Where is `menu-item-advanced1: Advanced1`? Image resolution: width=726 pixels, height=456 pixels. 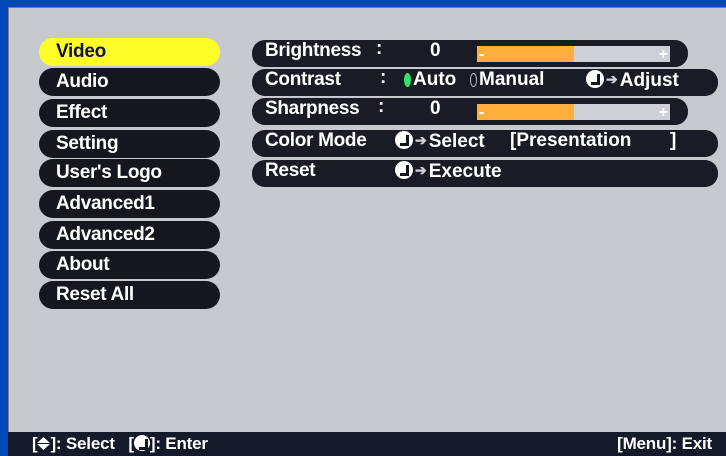
menu-item-advanced1: Advanced1 is located at coordinates (129, 204).